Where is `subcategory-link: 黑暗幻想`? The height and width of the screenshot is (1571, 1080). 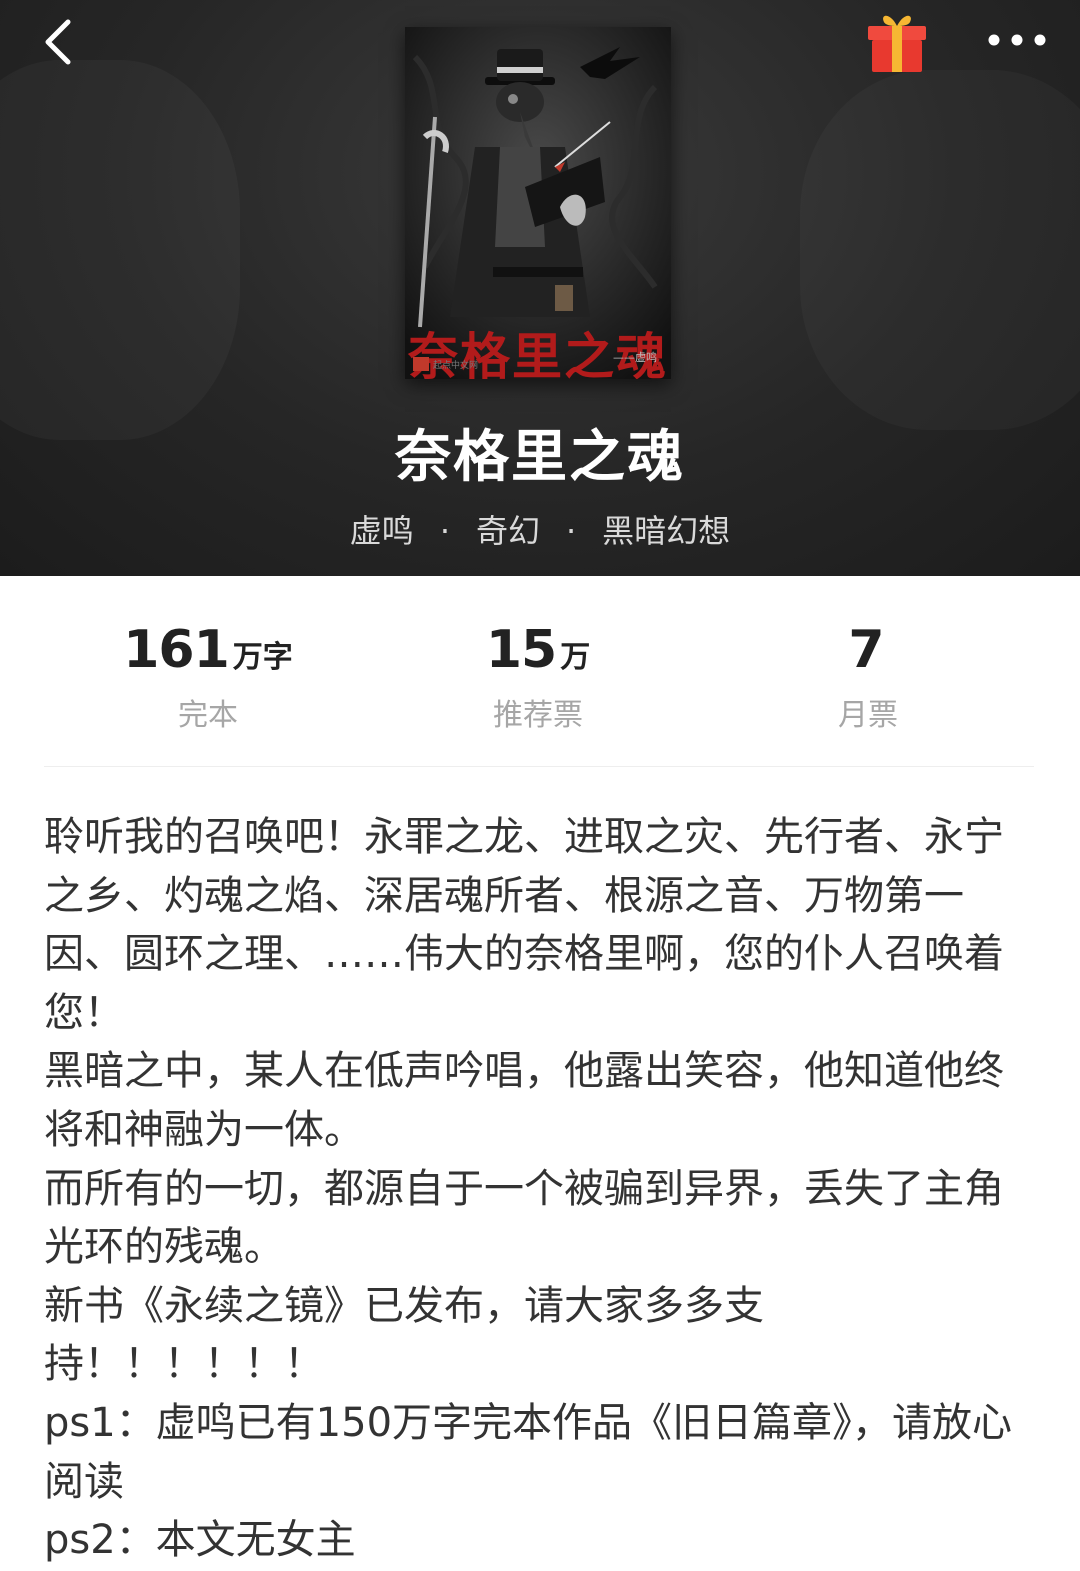 subcategory-link: 黑暗幻想 is located at coordinates (666, 531).